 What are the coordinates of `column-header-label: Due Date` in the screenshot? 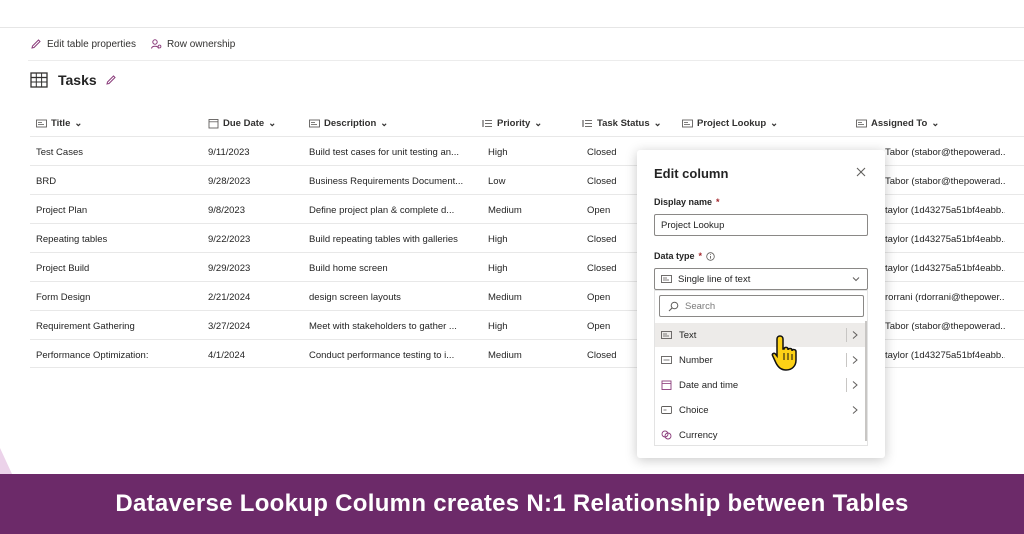 It's located at (244, 123).